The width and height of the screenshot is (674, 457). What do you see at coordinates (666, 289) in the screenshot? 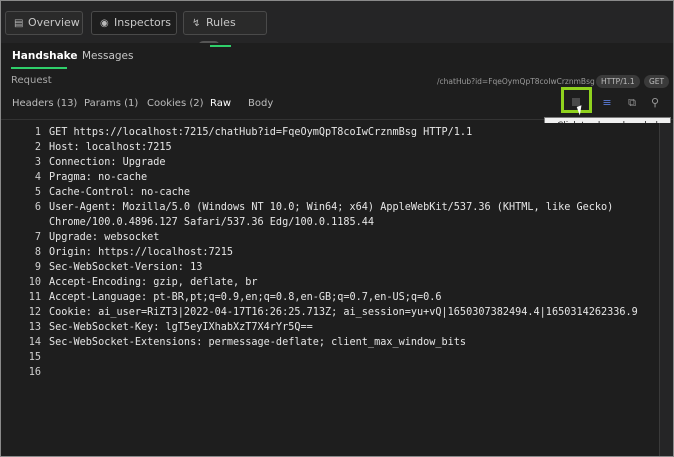
I see `vertical-scrollbar` at bounding box center [666, 289].